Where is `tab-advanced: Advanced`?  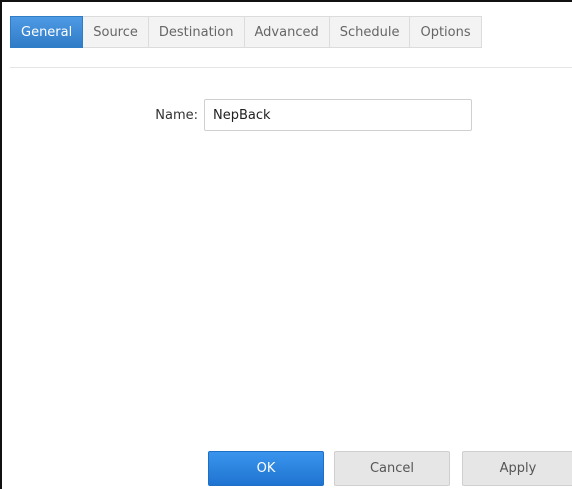 tab-advanced: Advanced is located at coordinates (287, 32).